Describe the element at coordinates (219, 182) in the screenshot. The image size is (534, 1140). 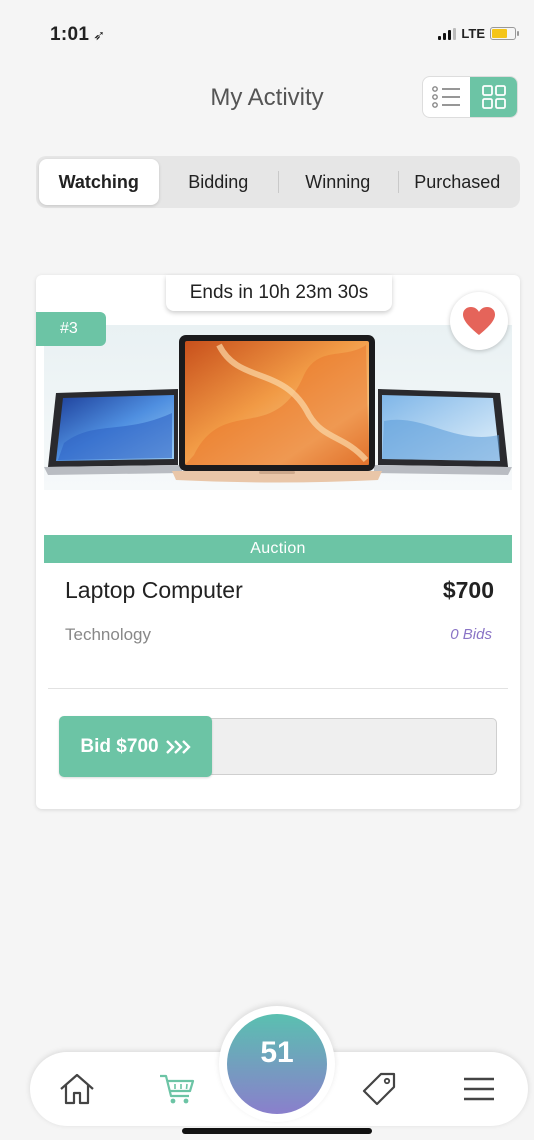
I see `tab-bidding: Bidding` at that location.